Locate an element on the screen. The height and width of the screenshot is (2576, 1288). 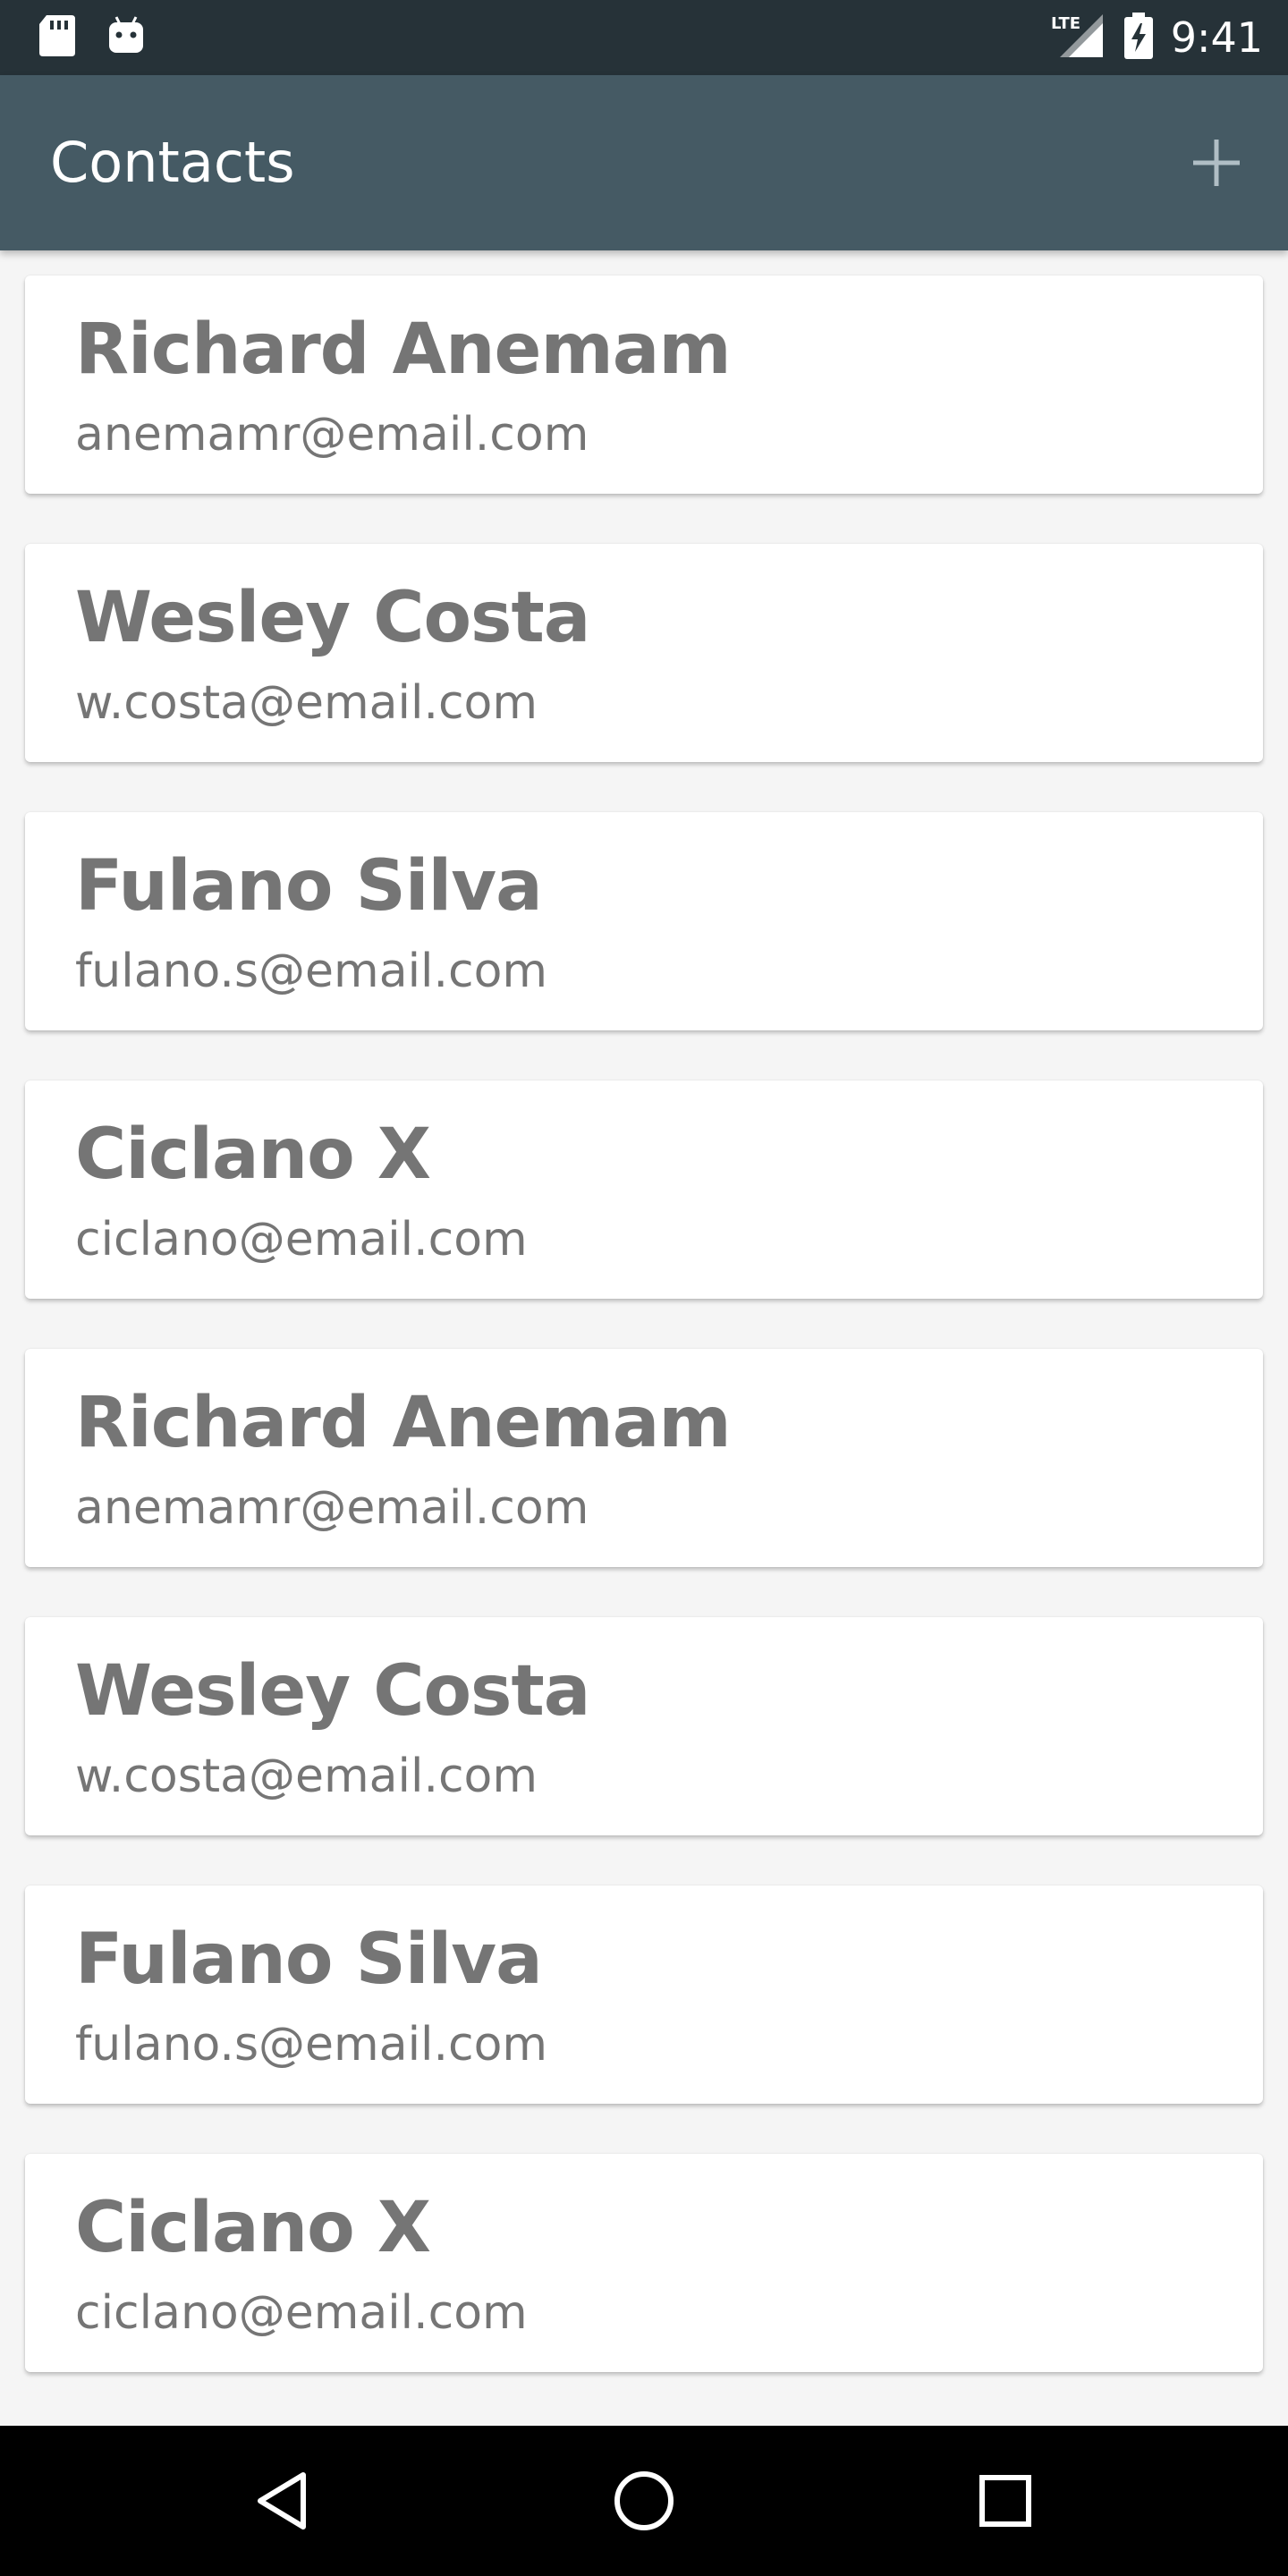
back-icon is located at coordinates (282, 2500).